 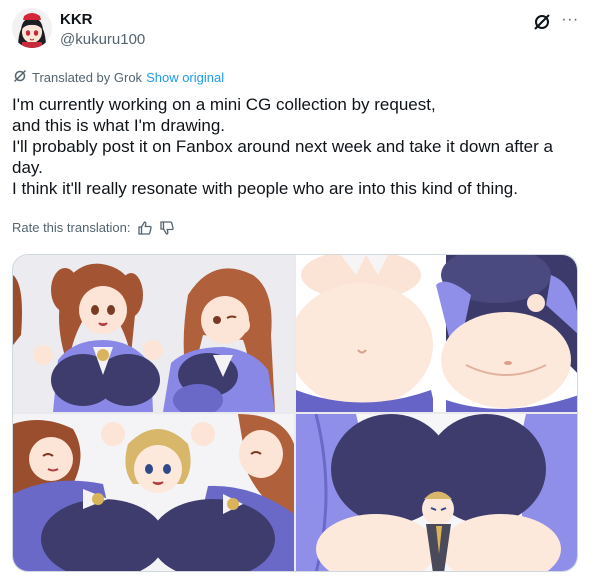 What do you see at coordinates (145, 228) in the screenshot?
I see `thumbs-up-icon` at bounding box center [145, 228].